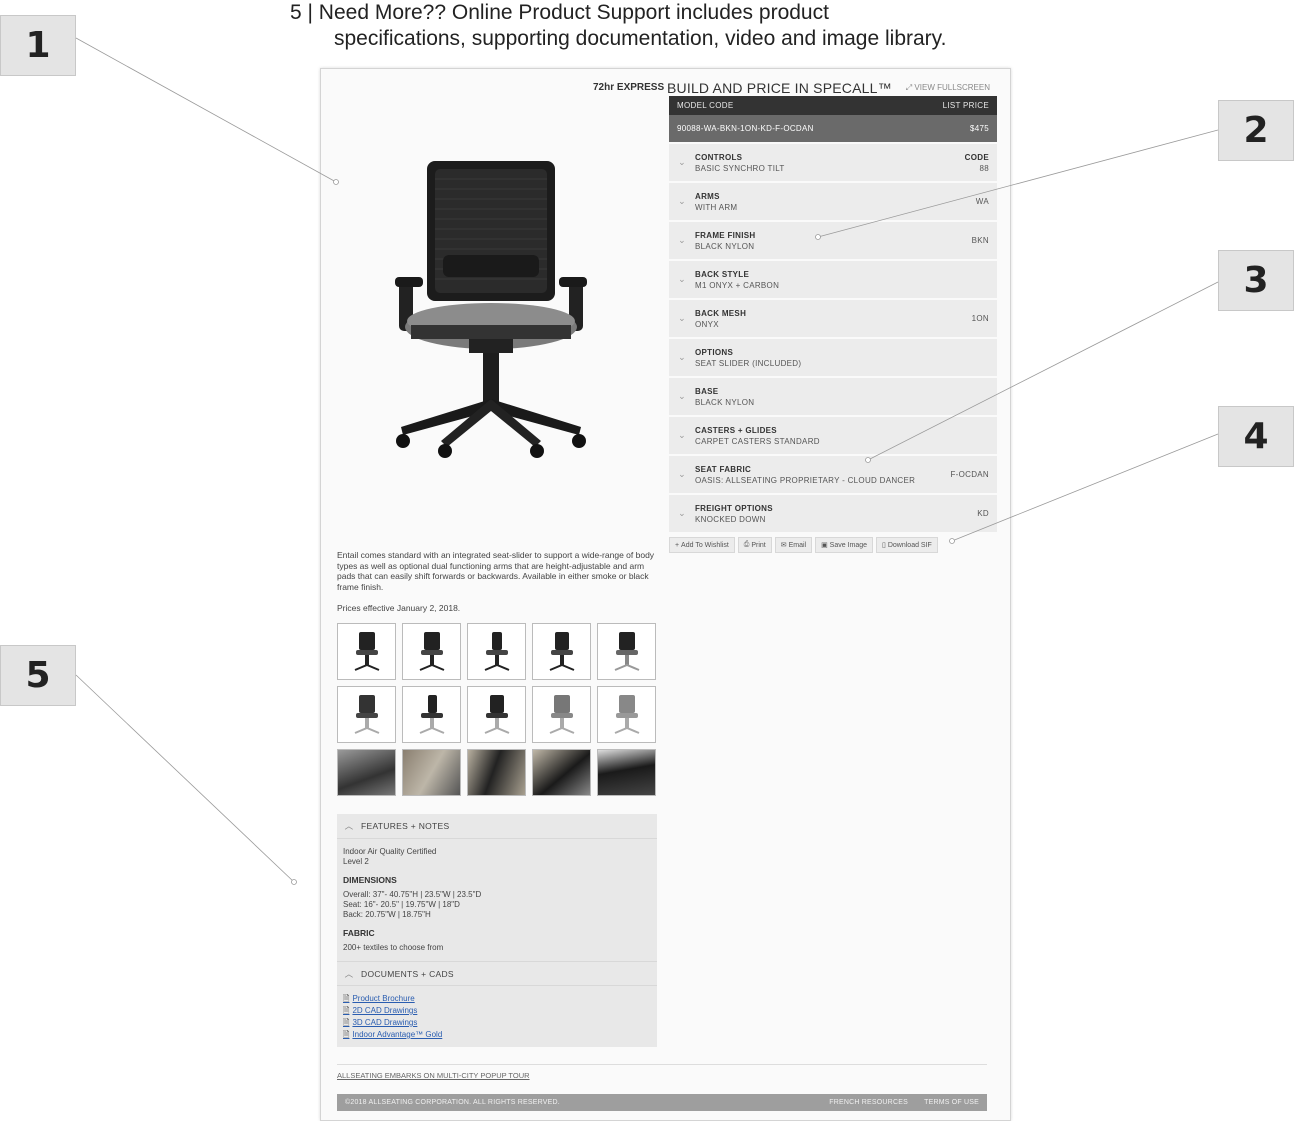 This screenshot has height=1121, width=1294. Describe the element at coordinates (833, 396) in the screenshot. I see `config-row-base: ⌄ BASE BLACK NYLON` at that location.